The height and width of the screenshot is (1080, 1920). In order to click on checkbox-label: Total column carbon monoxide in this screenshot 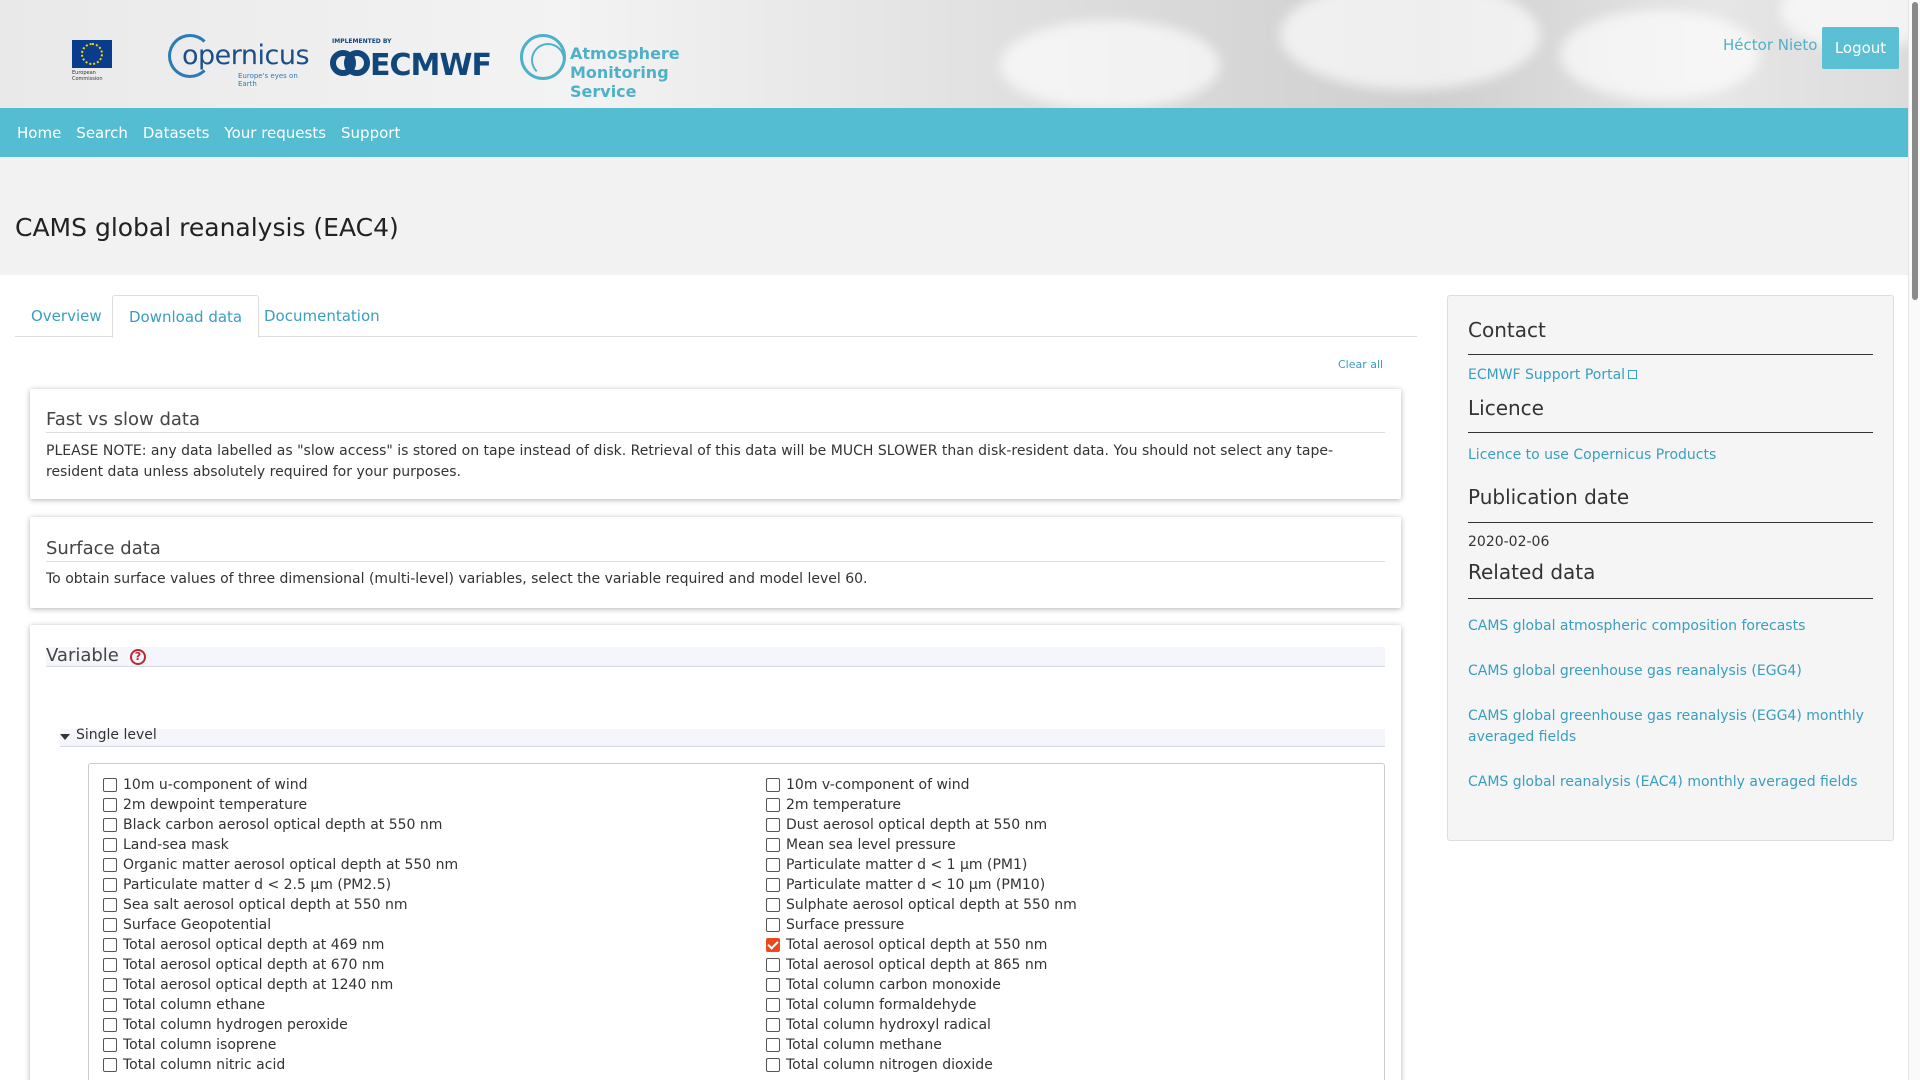, I will do `click(893, 985)`.